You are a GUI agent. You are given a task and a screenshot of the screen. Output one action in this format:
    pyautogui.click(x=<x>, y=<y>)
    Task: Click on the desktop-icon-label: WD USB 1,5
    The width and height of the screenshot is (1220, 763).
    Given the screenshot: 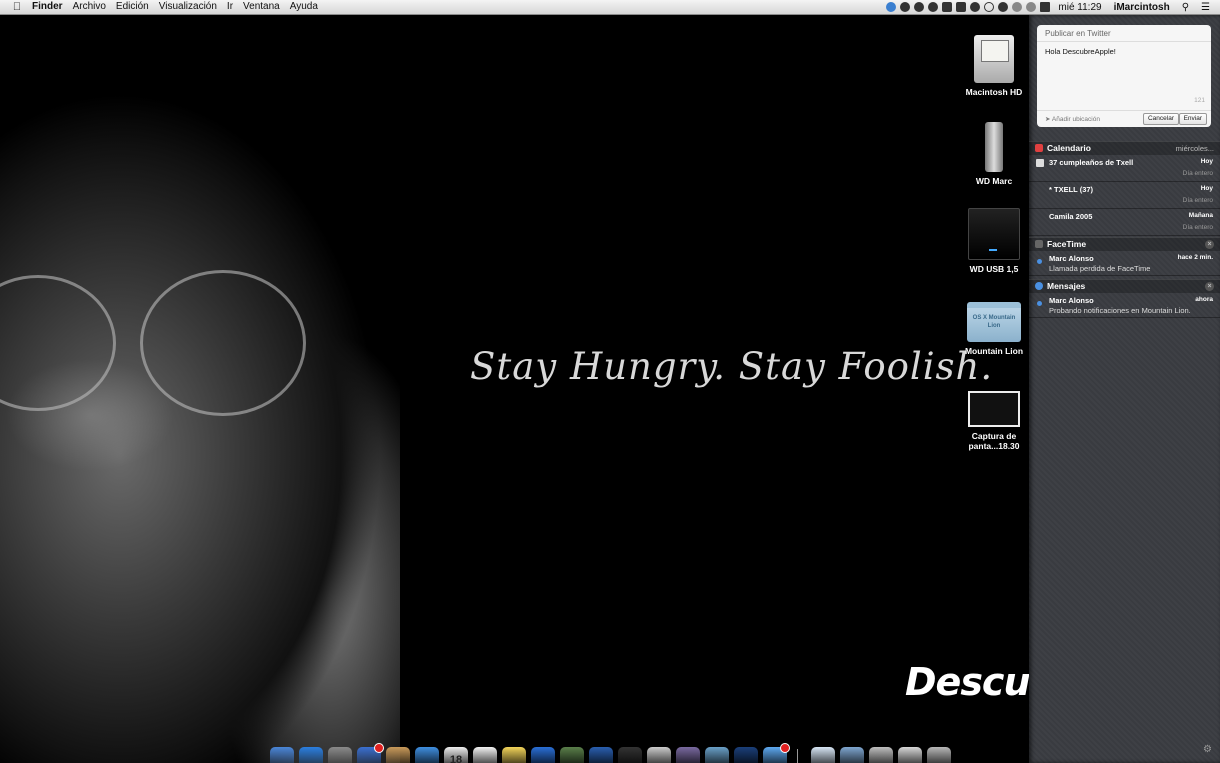 What is the action you would take?
    pyautogui.click(x=994, y=269)
    